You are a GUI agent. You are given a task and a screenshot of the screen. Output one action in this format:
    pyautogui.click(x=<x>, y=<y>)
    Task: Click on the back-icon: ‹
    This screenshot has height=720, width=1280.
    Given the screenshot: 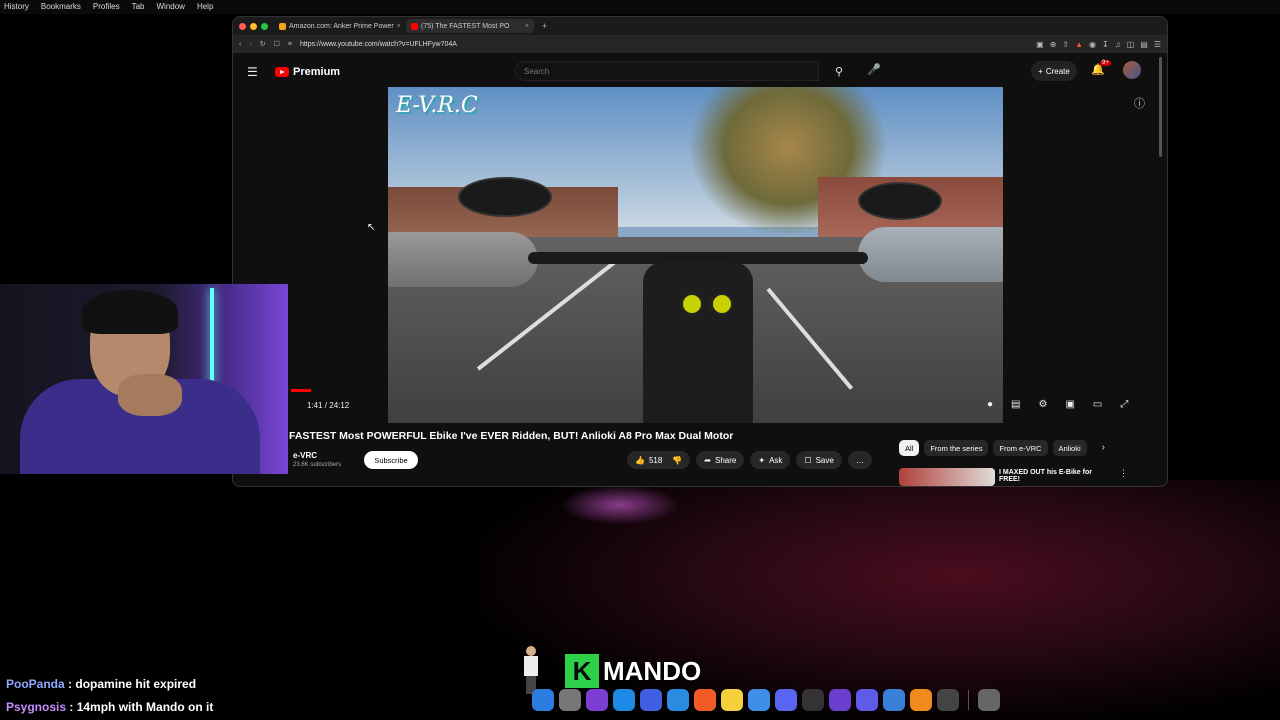 What is the action you would take?
    pyautogui.click(x=240, y=44)
    